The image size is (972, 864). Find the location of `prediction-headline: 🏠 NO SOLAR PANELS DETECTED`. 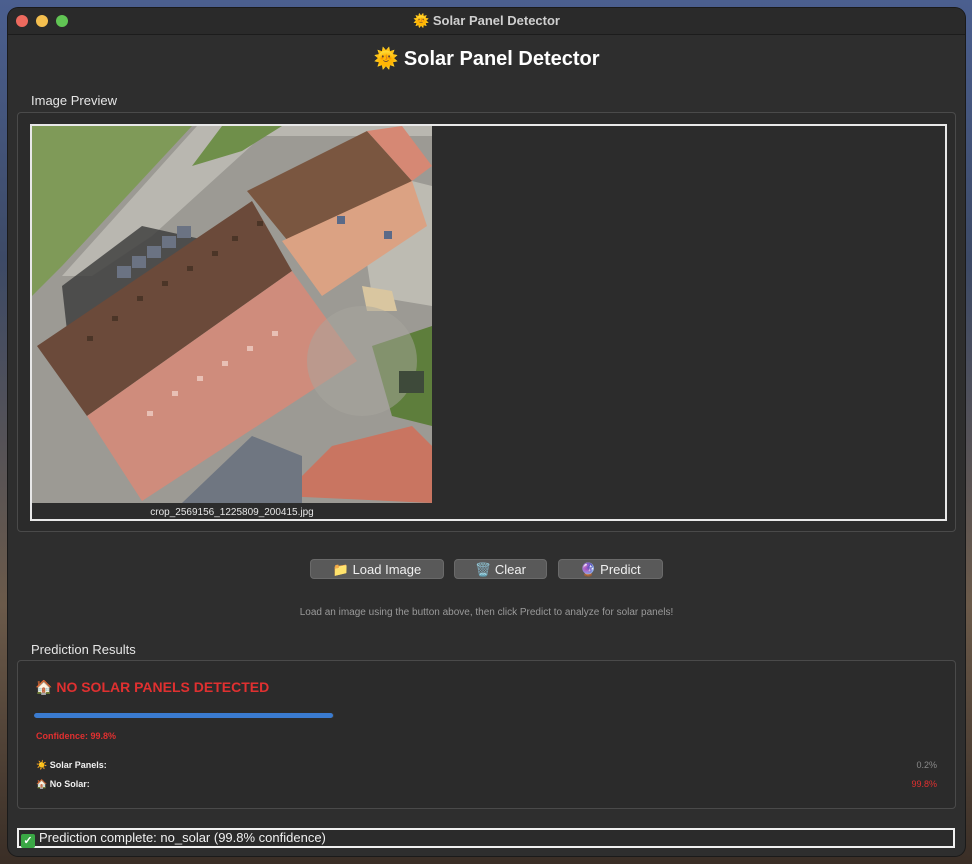

prediction-headline: 🏠 NO SOLAR PANELS DETECTED is located at coordinates (152, 687).